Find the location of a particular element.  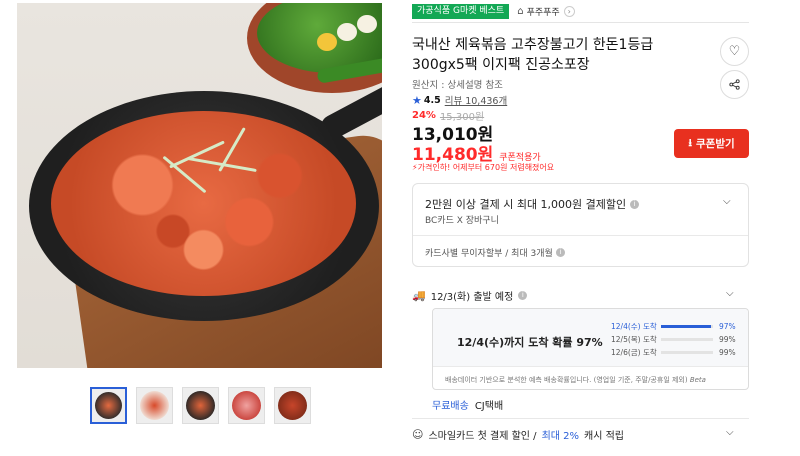

review-count-link: 리뷰 10,436개 is located at coordinates (476, 100).